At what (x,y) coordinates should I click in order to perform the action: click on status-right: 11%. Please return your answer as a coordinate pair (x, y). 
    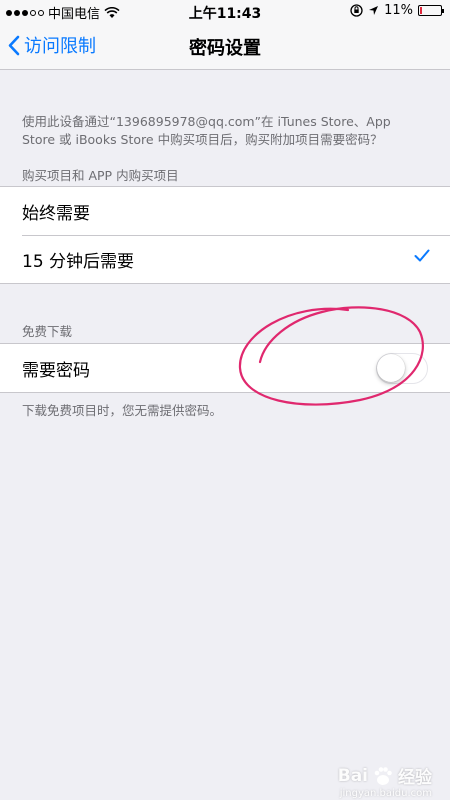
    Looking at the image, I should click on (397, 10).